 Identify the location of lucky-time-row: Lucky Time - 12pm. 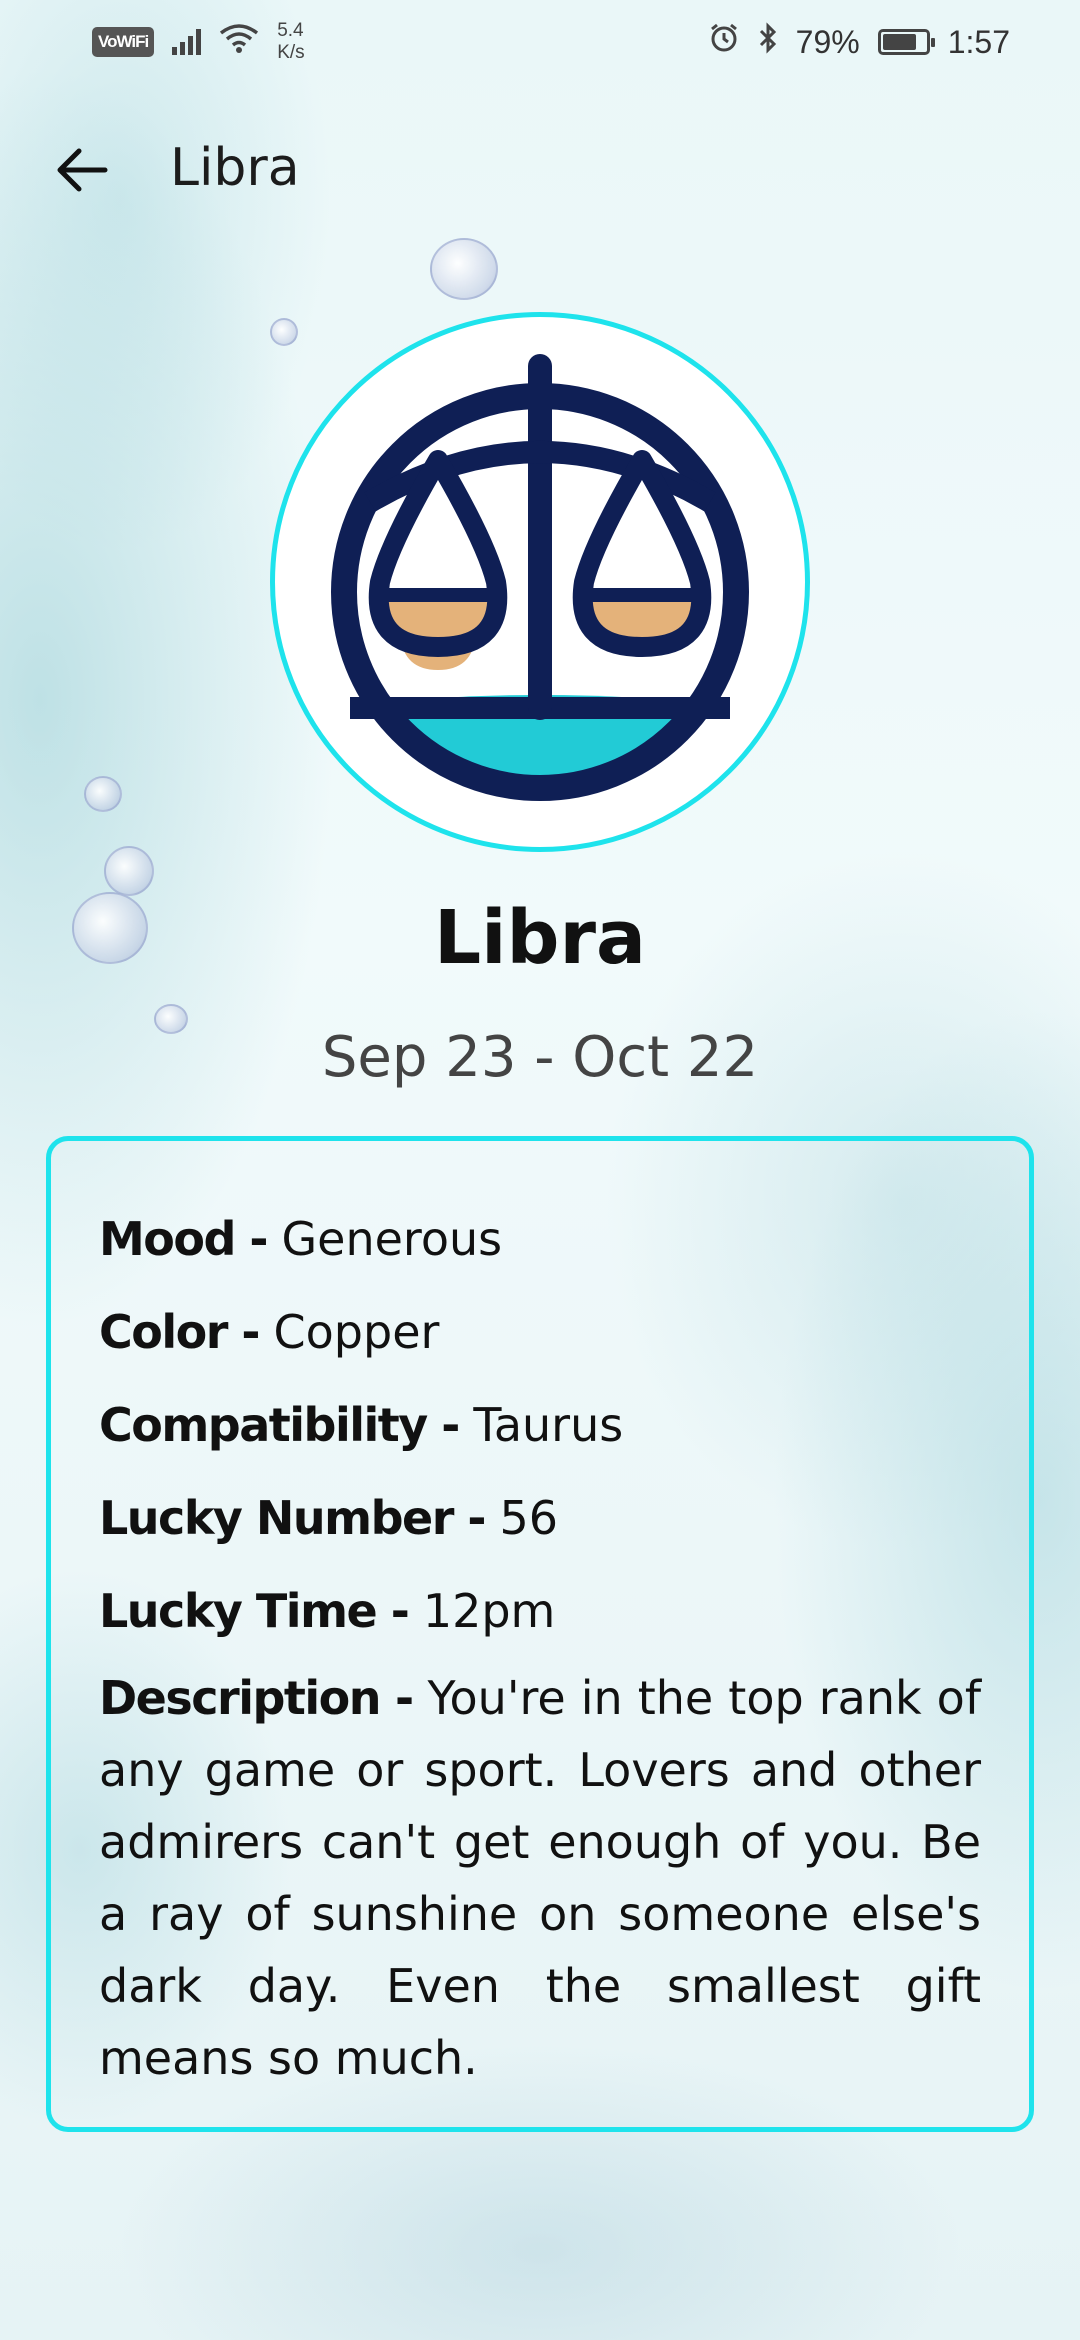
(540, 1611).